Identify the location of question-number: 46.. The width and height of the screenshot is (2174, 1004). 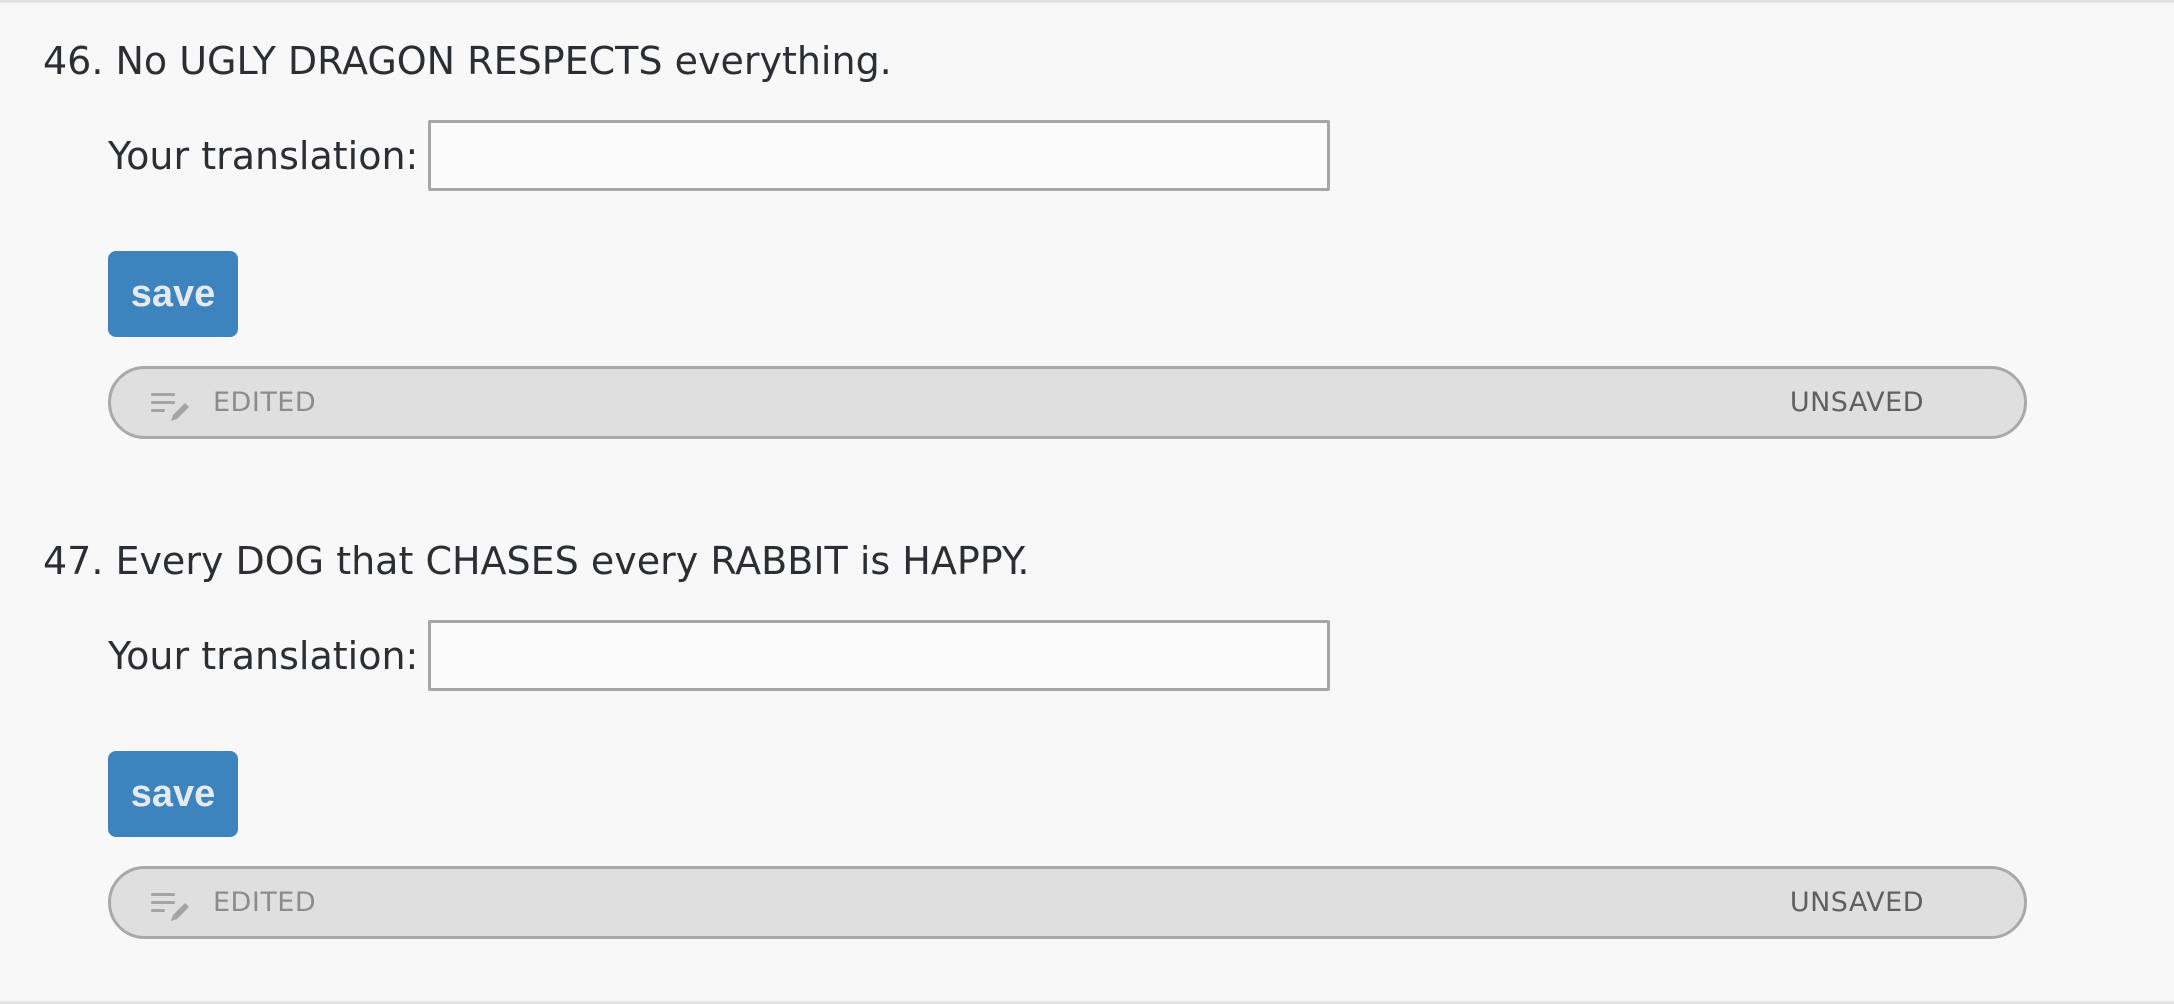
(73, 61).